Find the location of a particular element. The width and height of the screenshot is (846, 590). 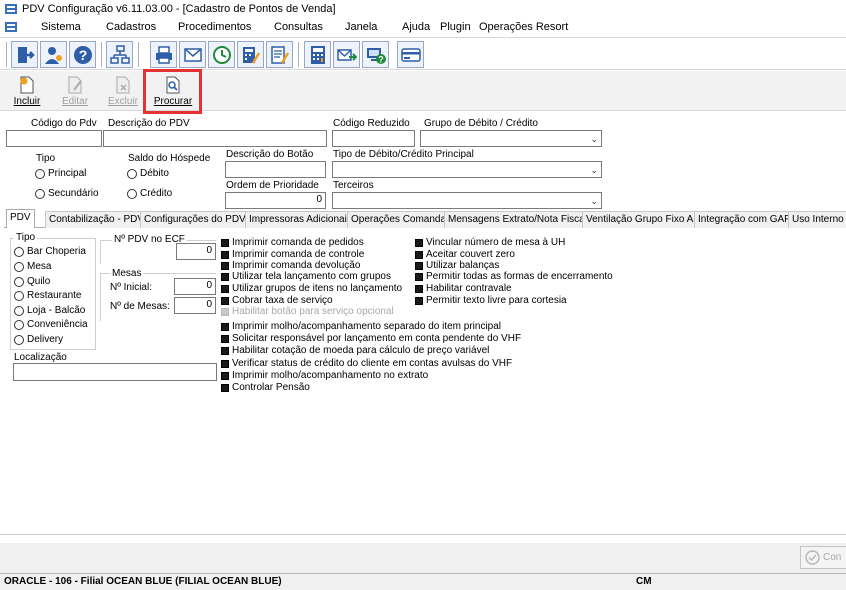

tab-impressoras-adicionais: Impressoras Adicionais is located at coordinates (300, 219).